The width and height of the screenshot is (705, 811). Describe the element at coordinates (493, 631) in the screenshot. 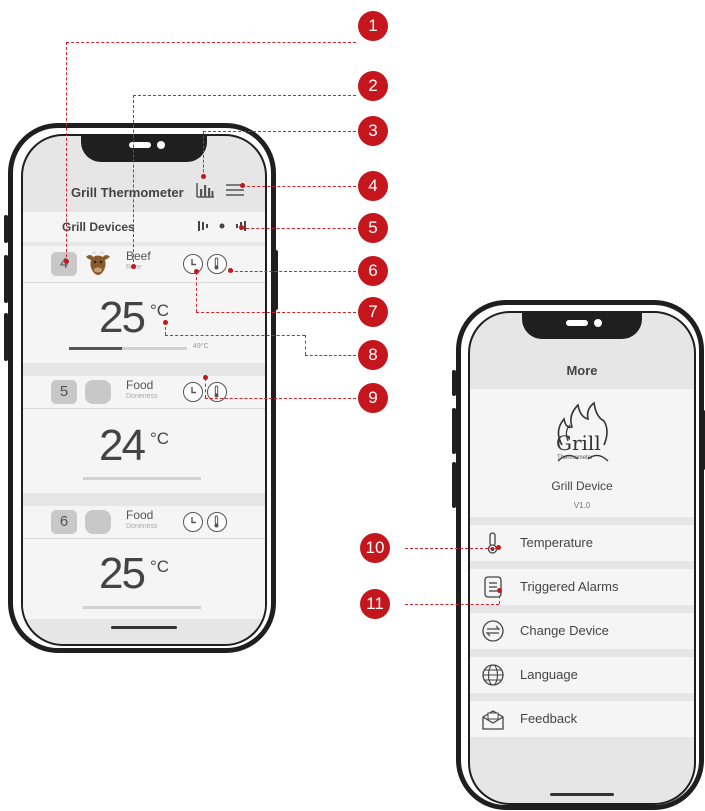

I see `change-device-icon` at that location.